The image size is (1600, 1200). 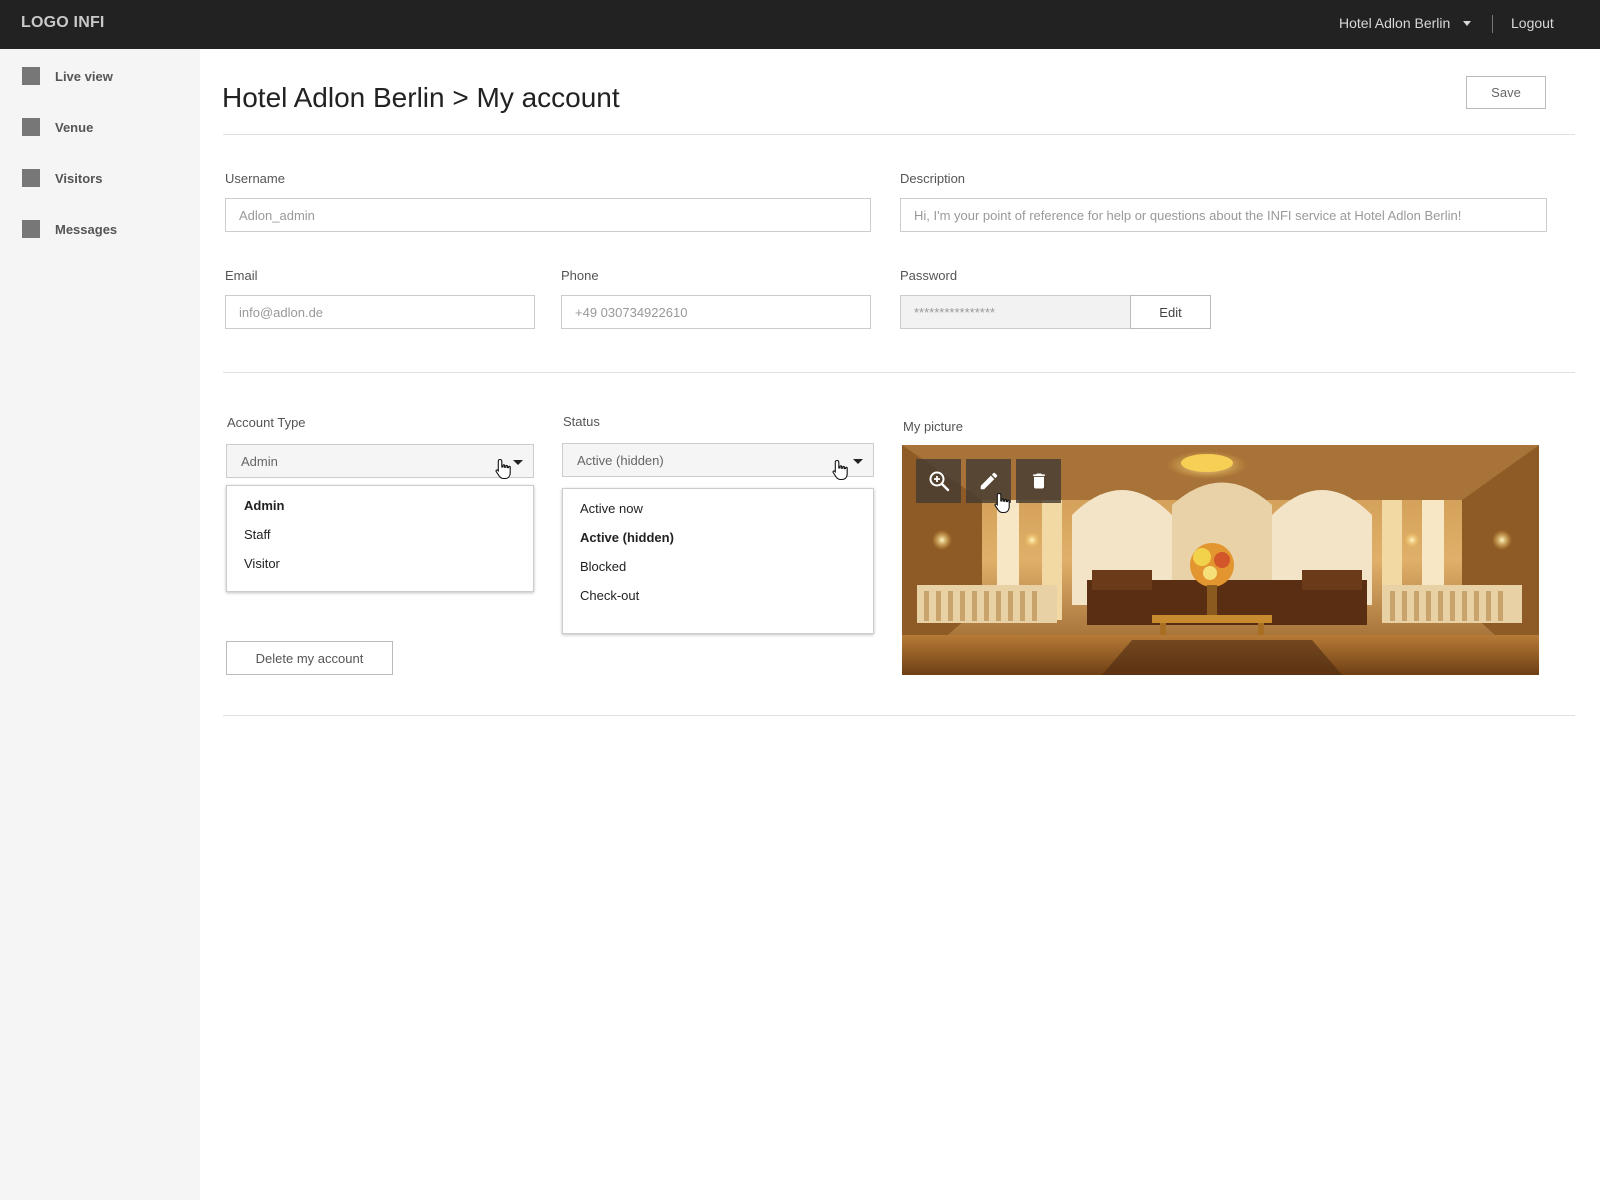 I want to click on save-button: Save, so click(x=1506, y=92).